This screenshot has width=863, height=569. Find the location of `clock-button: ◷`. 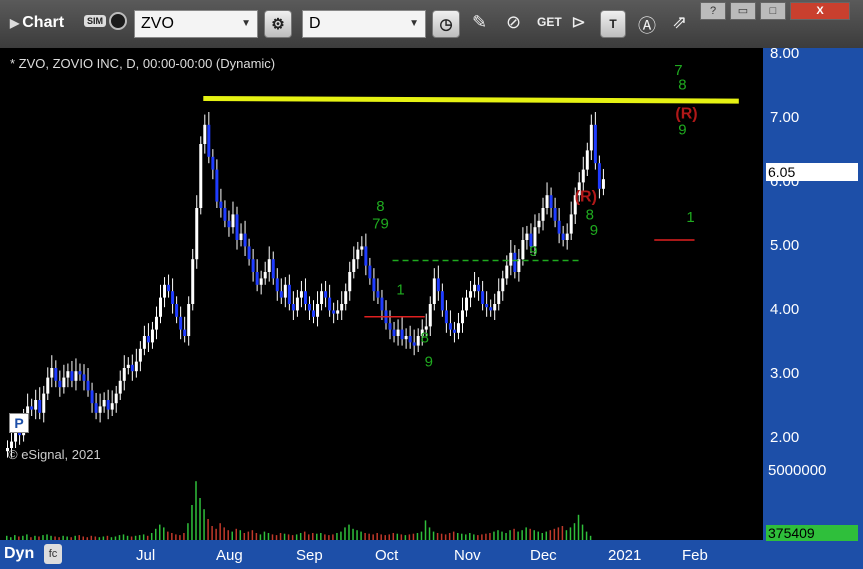

clock-button: ◷ is located at coordinates (446, 24).